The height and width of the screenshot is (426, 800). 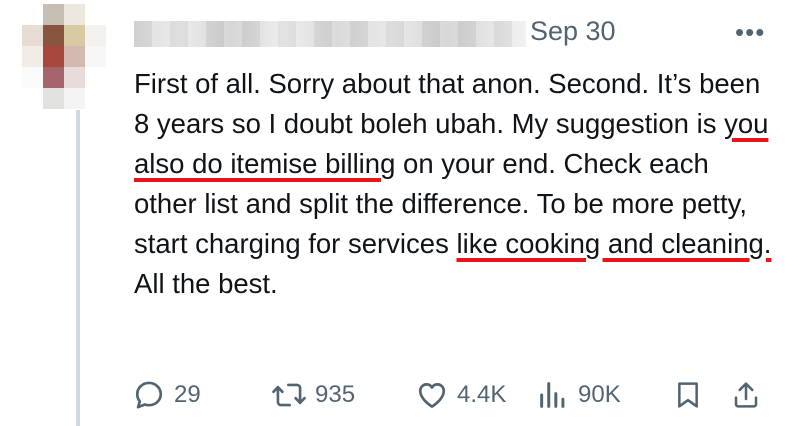 What do you see at coordinates (78, 268) in the screenshot?
I see `thread-line` at bounding box center [78, 268].